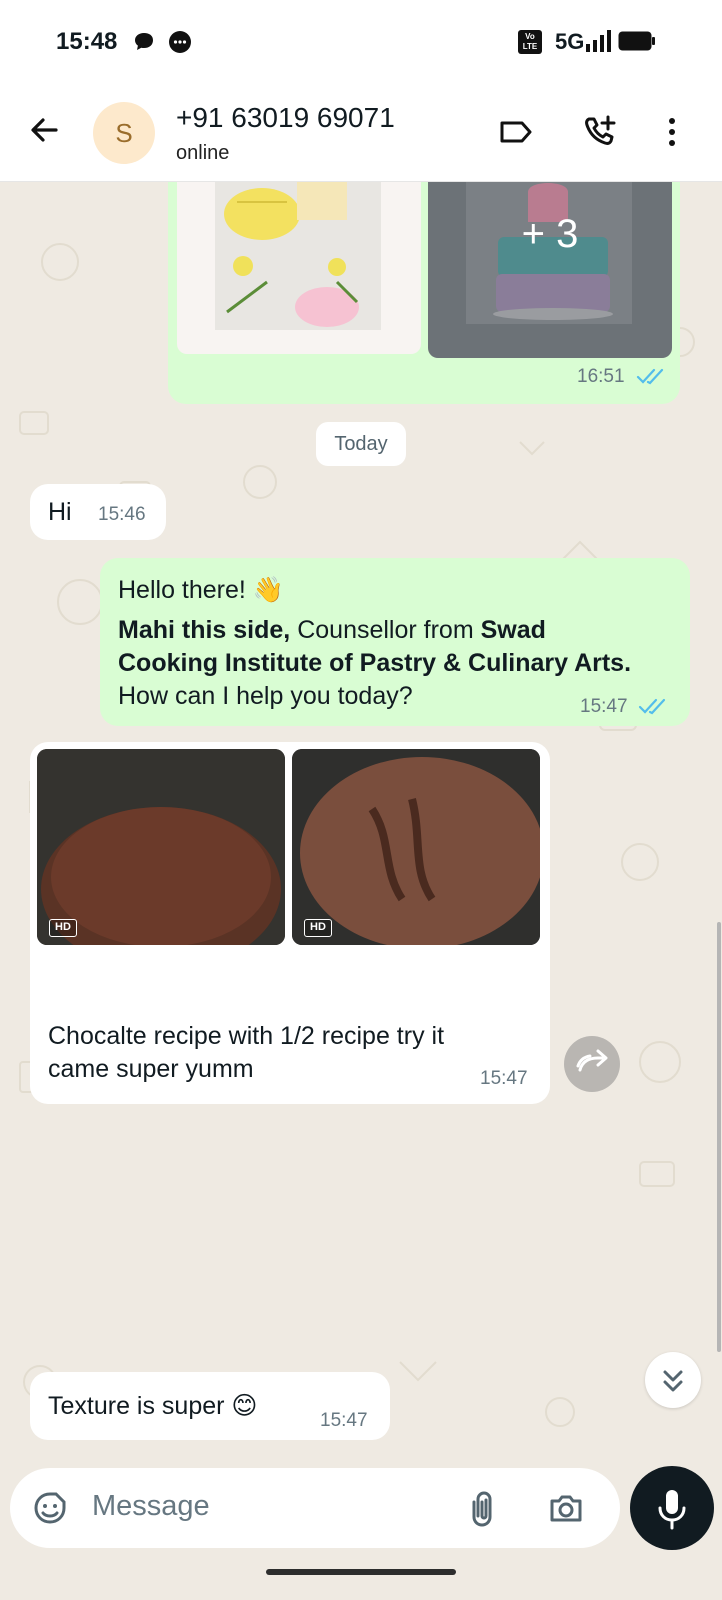 Image resolution: width=722 pixels, height=1600 pixels. Describe the element at coordinates (530, 42) in the screenshot. I see `volte-icon: Vo LTE` at that location.